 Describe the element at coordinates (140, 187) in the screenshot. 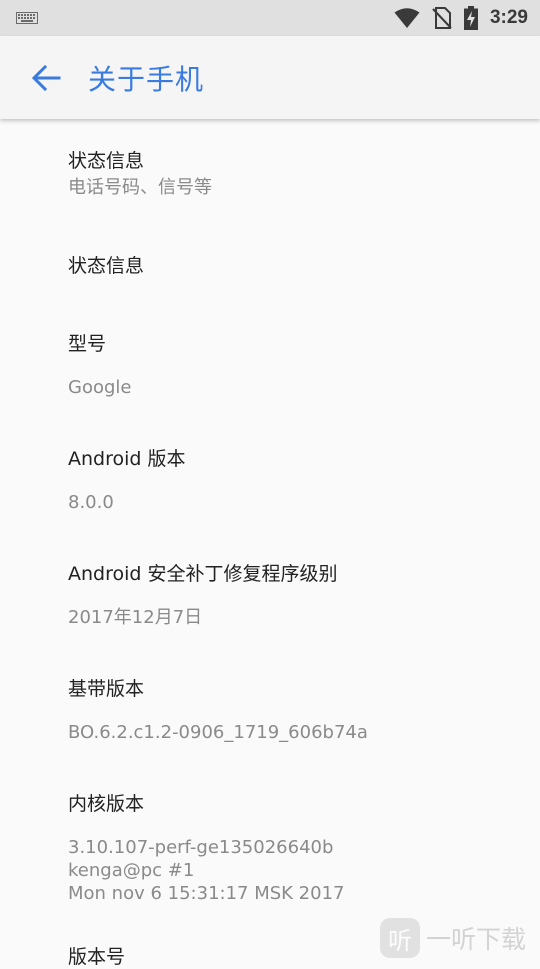

I see `item-summary: 电话号码、信号等` at that location.